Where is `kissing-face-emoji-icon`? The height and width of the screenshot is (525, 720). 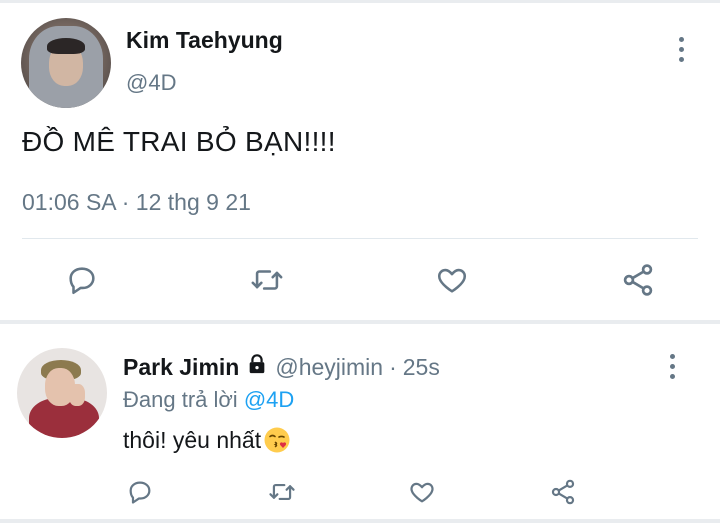
kissing-face-emoji-icon is located at coordinates (277, 440).